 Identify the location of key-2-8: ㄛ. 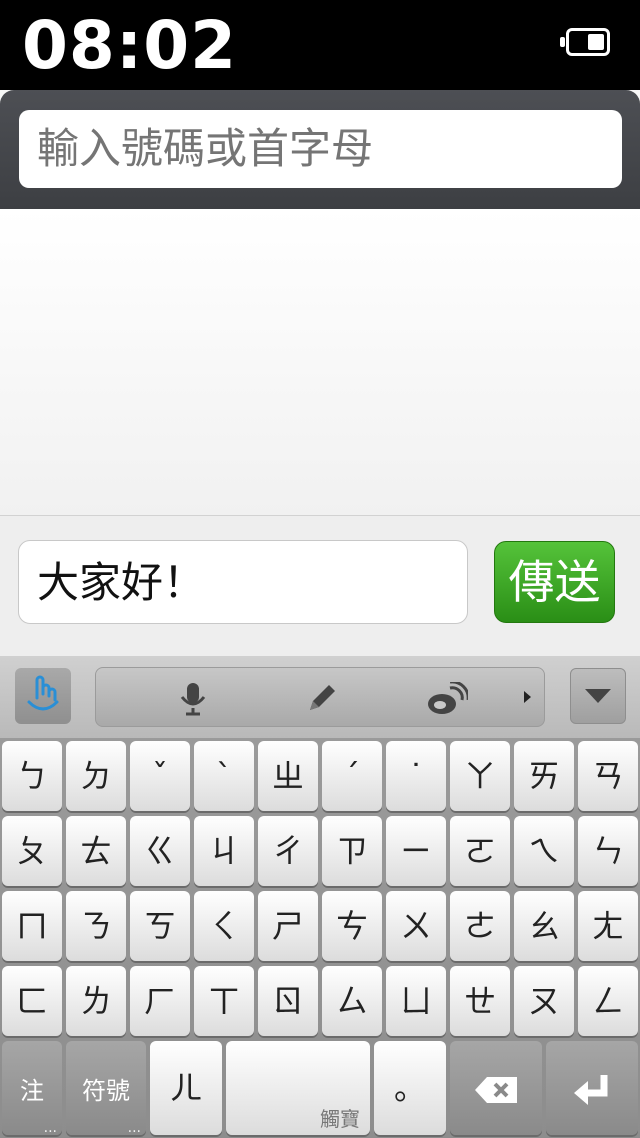
(480, 851).